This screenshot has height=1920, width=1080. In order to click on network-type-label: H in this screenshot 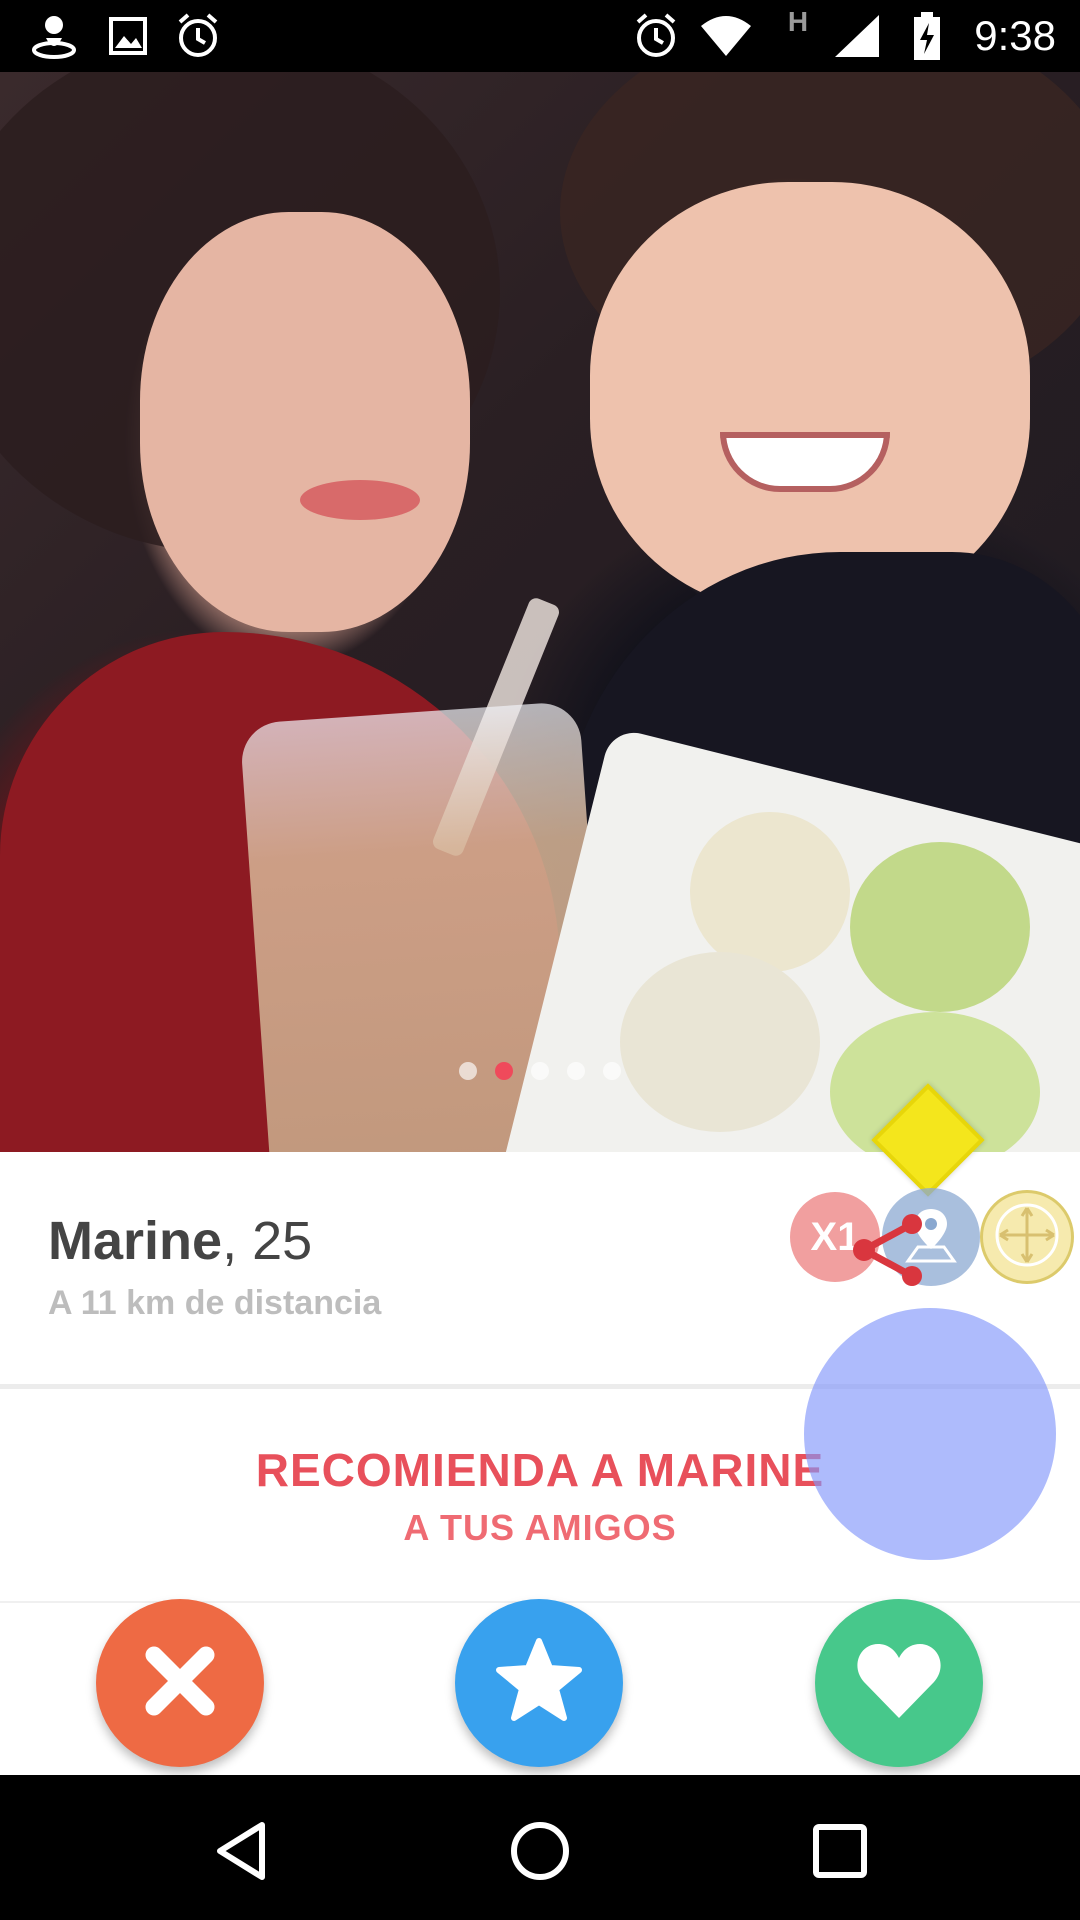, I will do `click(798, 21)`.